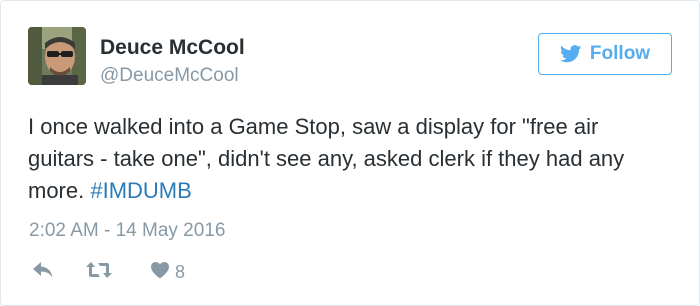  What do you see at coordinates (127, 231) in the screenshot?
I see `tweet-timestamp: 2:02 AM - 14 May 2016` at bounding box center [127, 231].